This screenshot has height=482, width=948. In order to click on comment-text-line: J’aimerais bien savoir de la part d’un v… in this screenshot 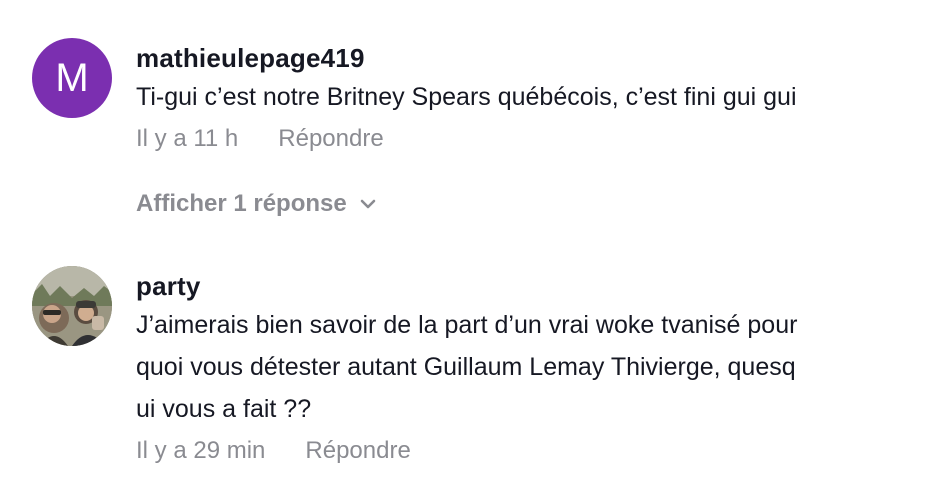, I will do `click(467, 325)`.